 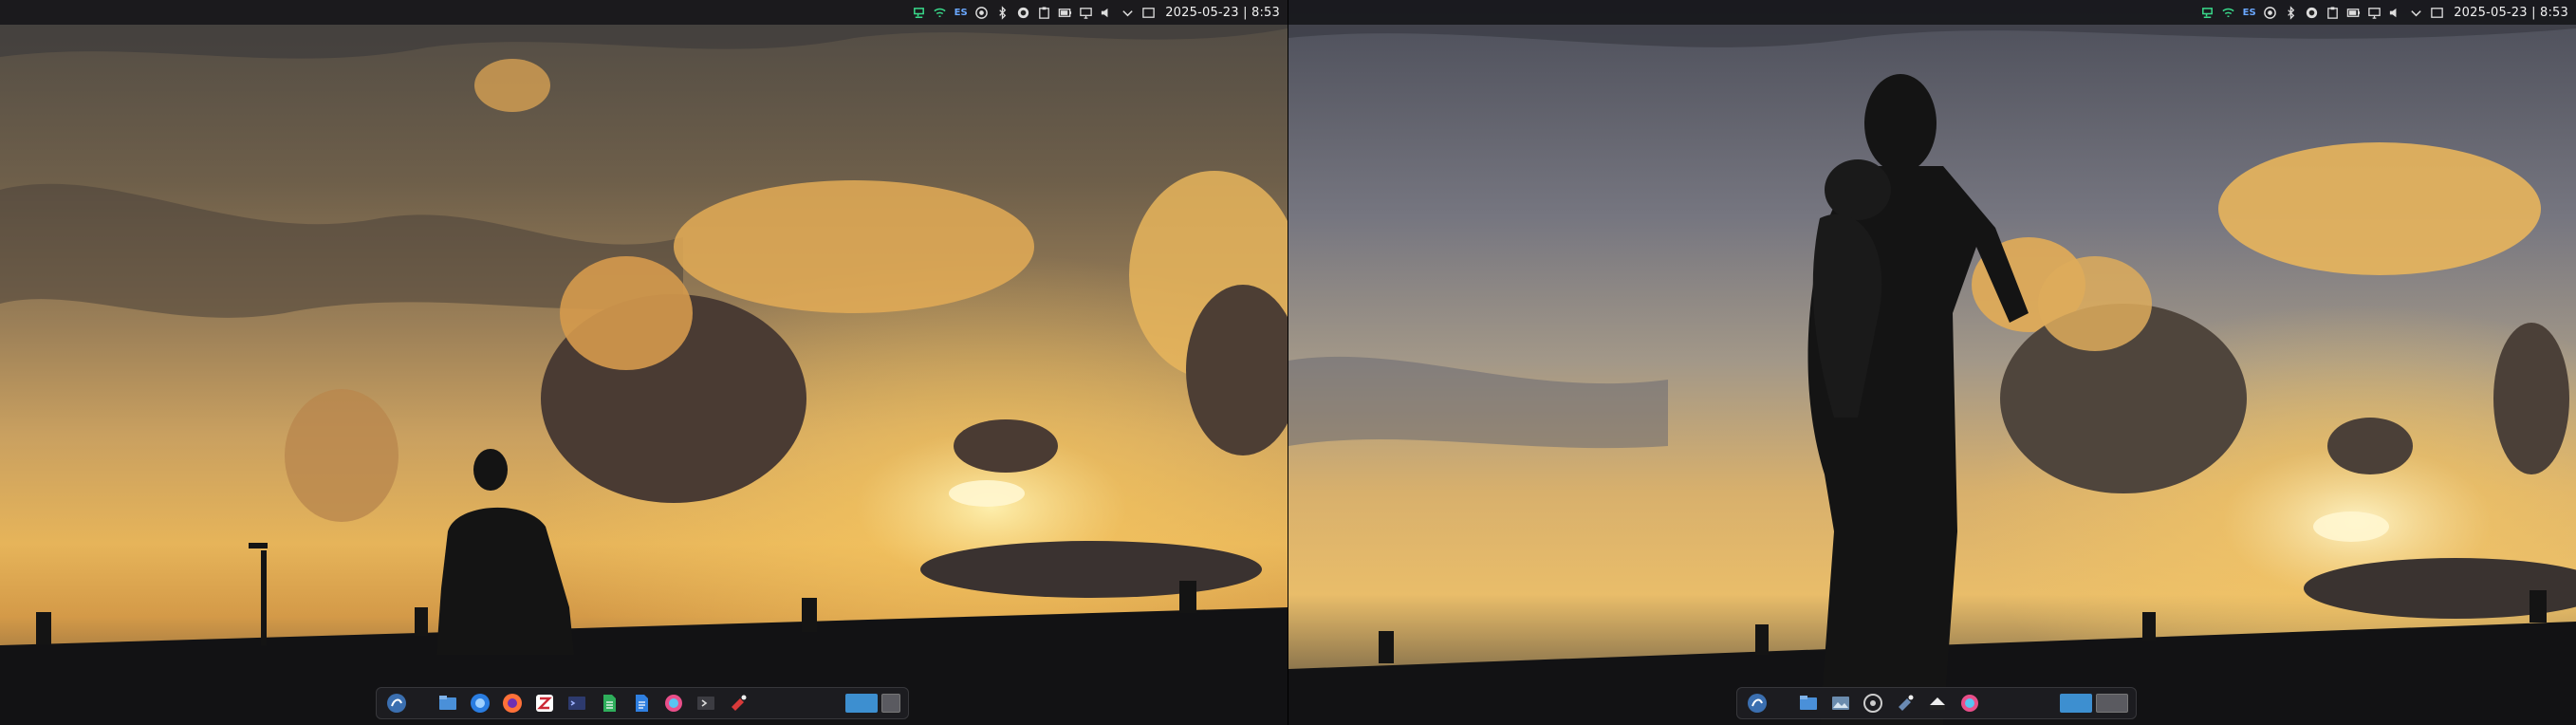 What do you see at coordinates (2511, 13) in the screenshot?
I see `clock-right: 2025-05-23 | 8:53` at bounding box center [2511, 13].